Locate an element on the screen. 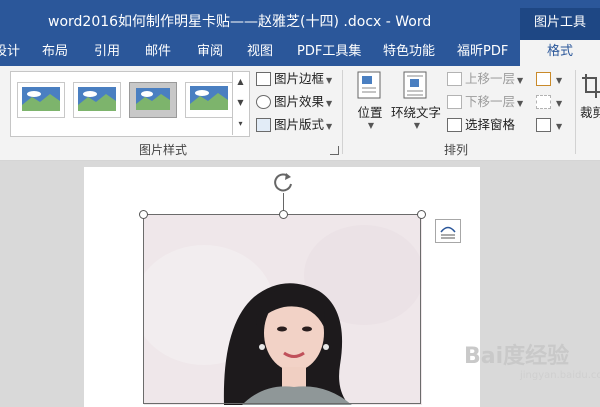 The height and width of the screenshot is (407, 600). gallery-scroll-up-icon: ▲ is located at coordinates (240, 81).